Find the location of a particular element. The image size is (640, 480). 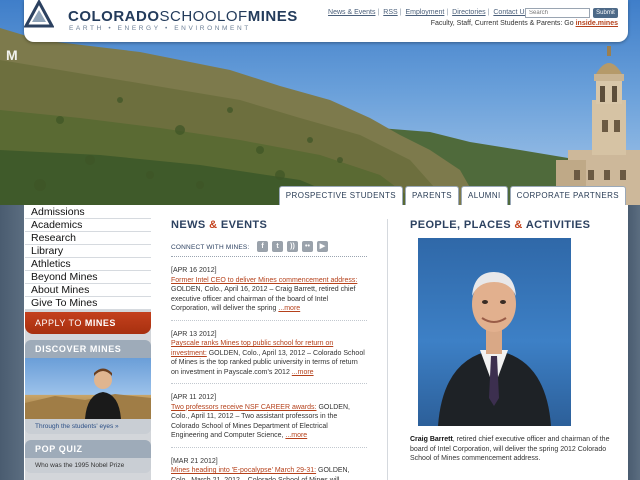

heading-part: PEOPLE, PLACES is located at coordinates (462, 225).